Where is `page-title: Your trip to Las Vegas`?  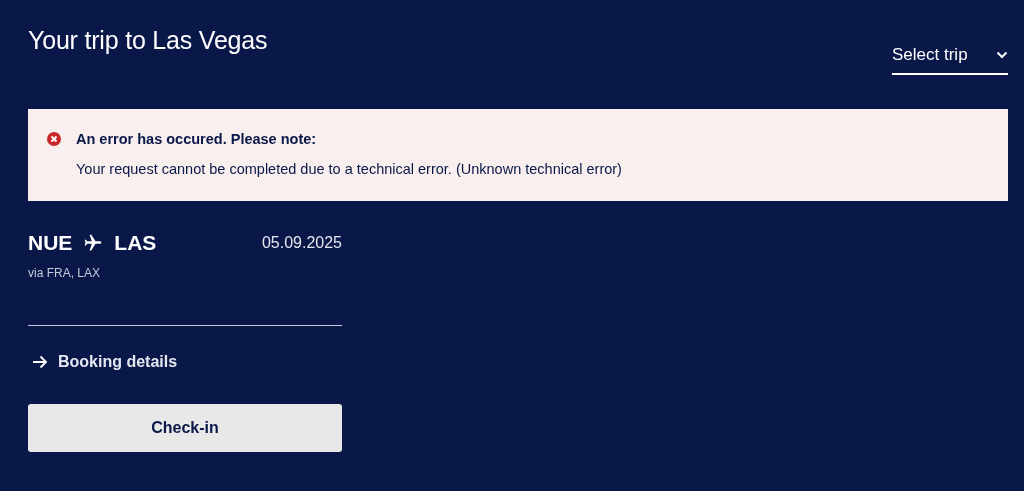 page-title: Your trip to Las Vegas is located at coordinates (148, 40).